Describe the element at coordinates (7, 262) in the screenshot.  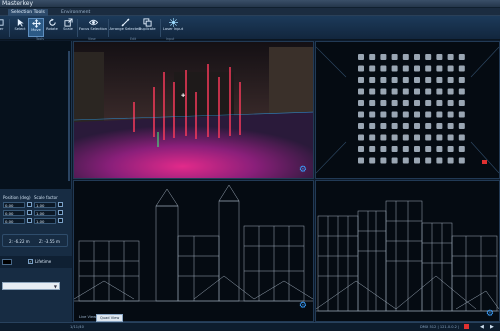
I see `color-swatch` at that location.